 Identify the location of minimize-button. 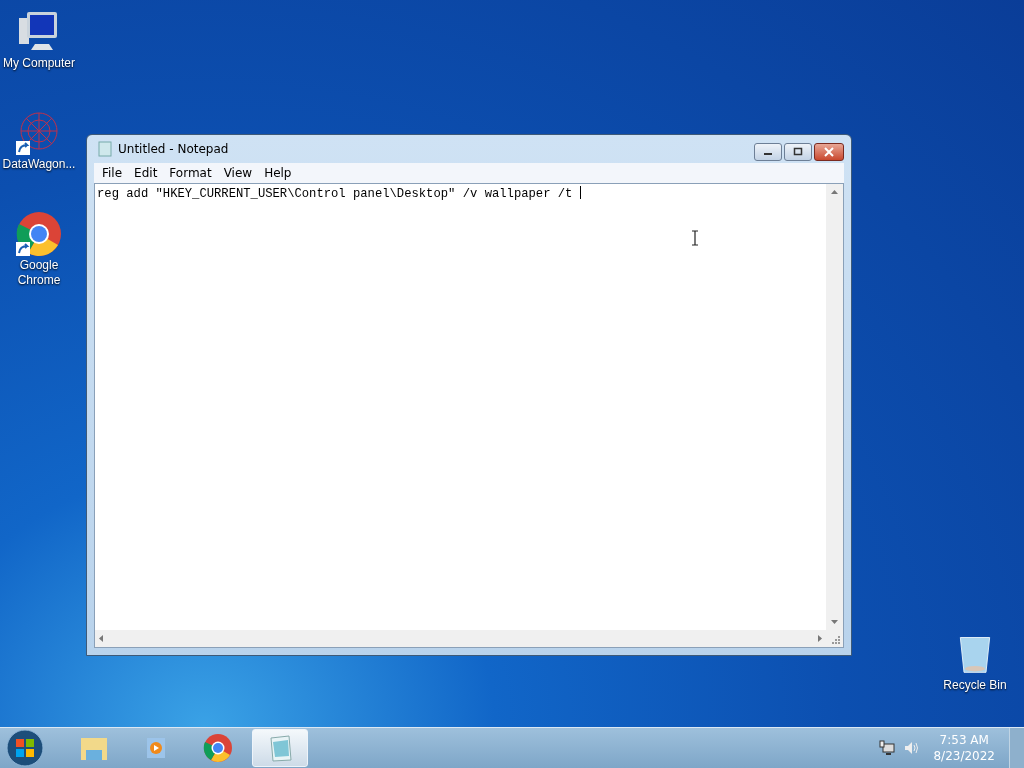
(768, 152).